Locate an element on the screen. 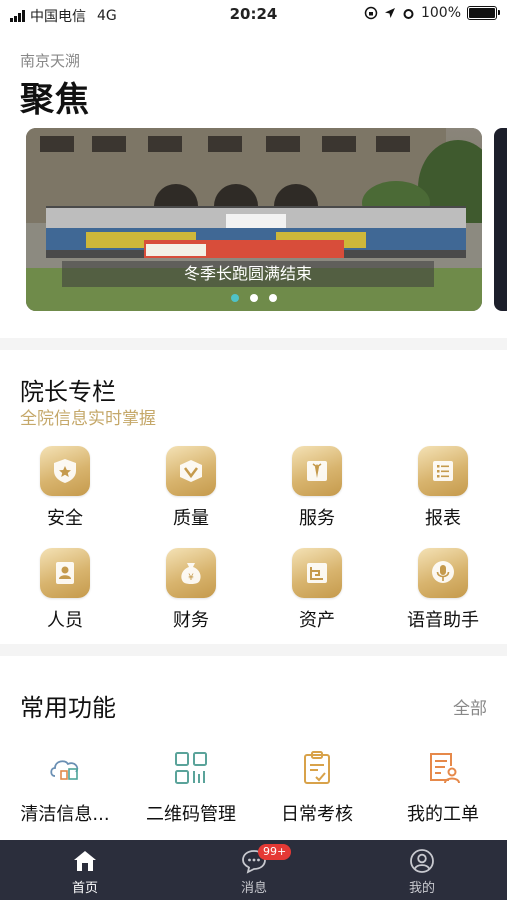 The width and height of the screenshot is (507, 900). page-title: 聚焦 is located at coordinates (55, 100).